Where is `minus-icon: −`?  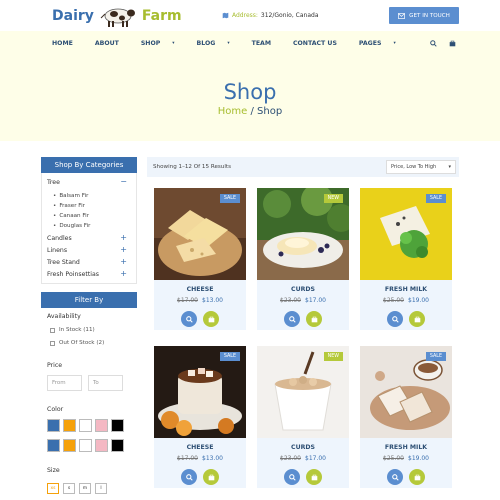 minus-icon: − is located at coordinates (123, 182).